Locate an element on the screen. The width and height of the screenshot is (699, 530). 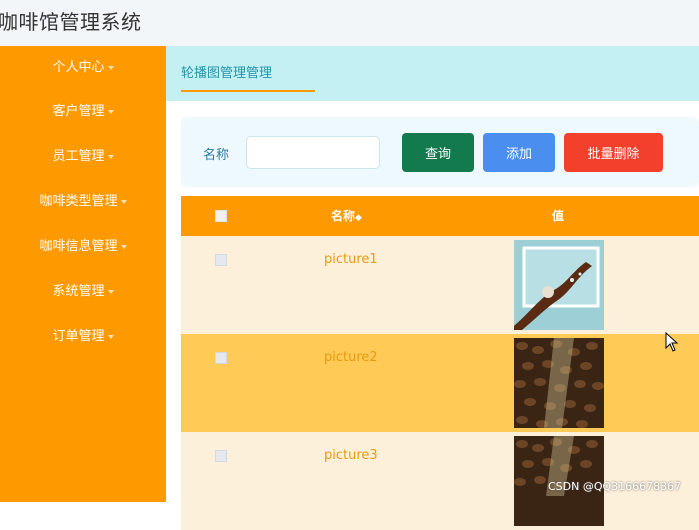
select-all-checkbox is located at coordinates (221, 216).